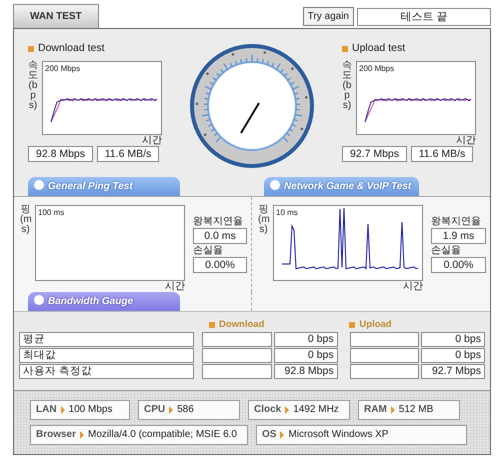 The width and height of the screenshot is (500, 467). What do you see at coordinates (379, 48) in the screenshot?
I see `panel-title: Upload test` at bounding box center [379, 48].